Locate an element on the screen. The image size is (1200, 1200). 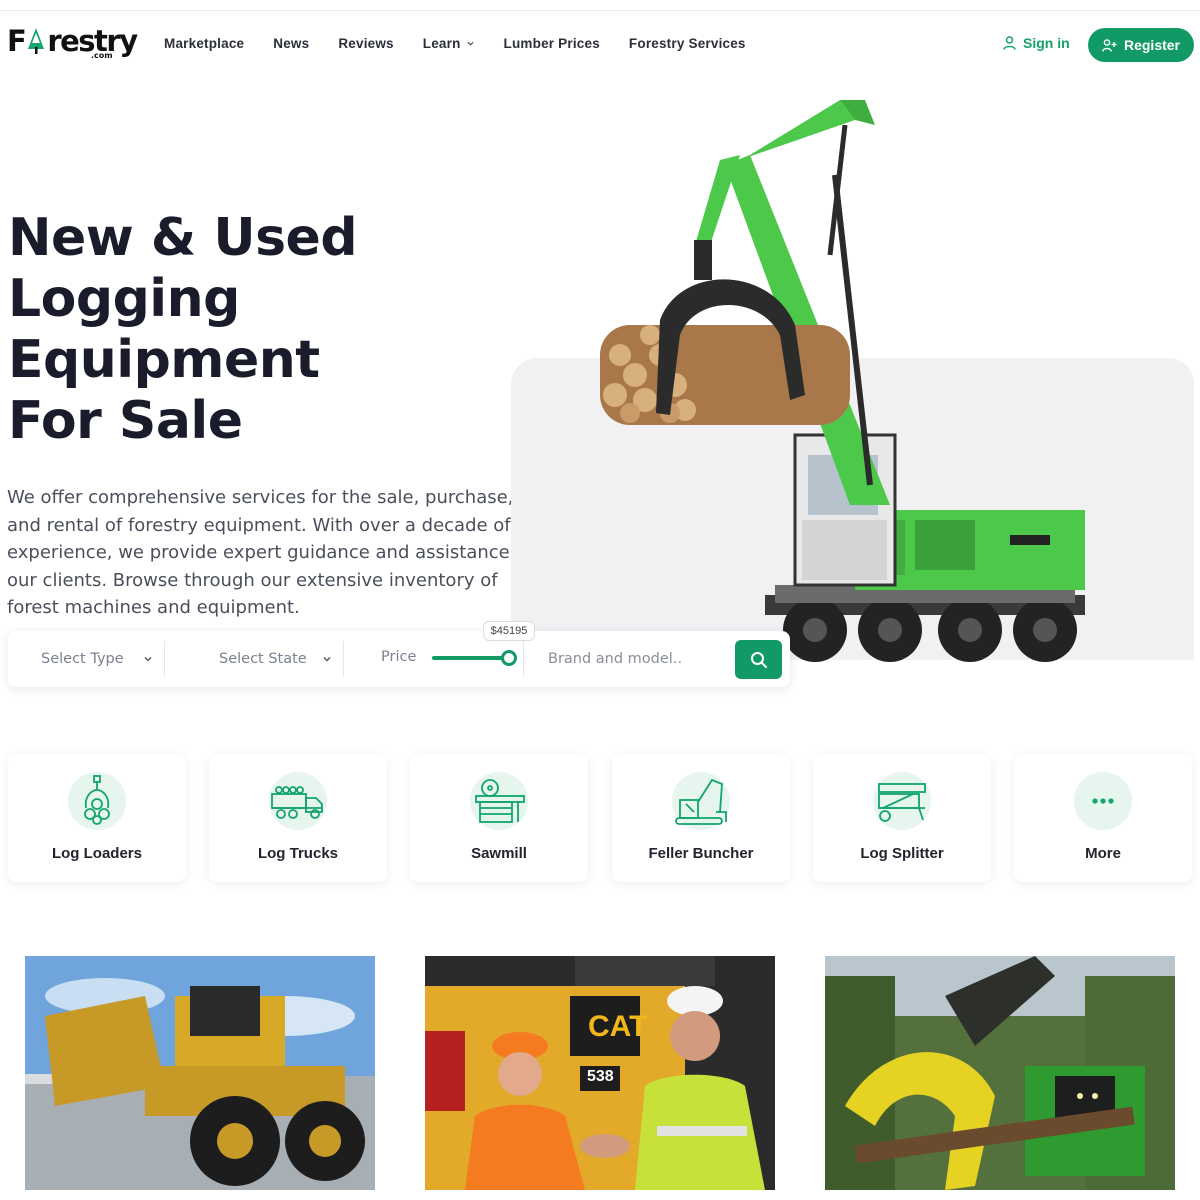
sawmill-icon is located at coordinates (500, 801).